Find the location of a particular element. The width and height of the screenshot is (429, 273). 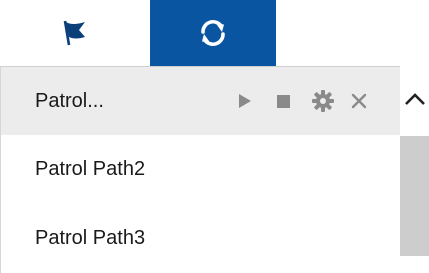

flag-icon is located at coordinates (75, 33).